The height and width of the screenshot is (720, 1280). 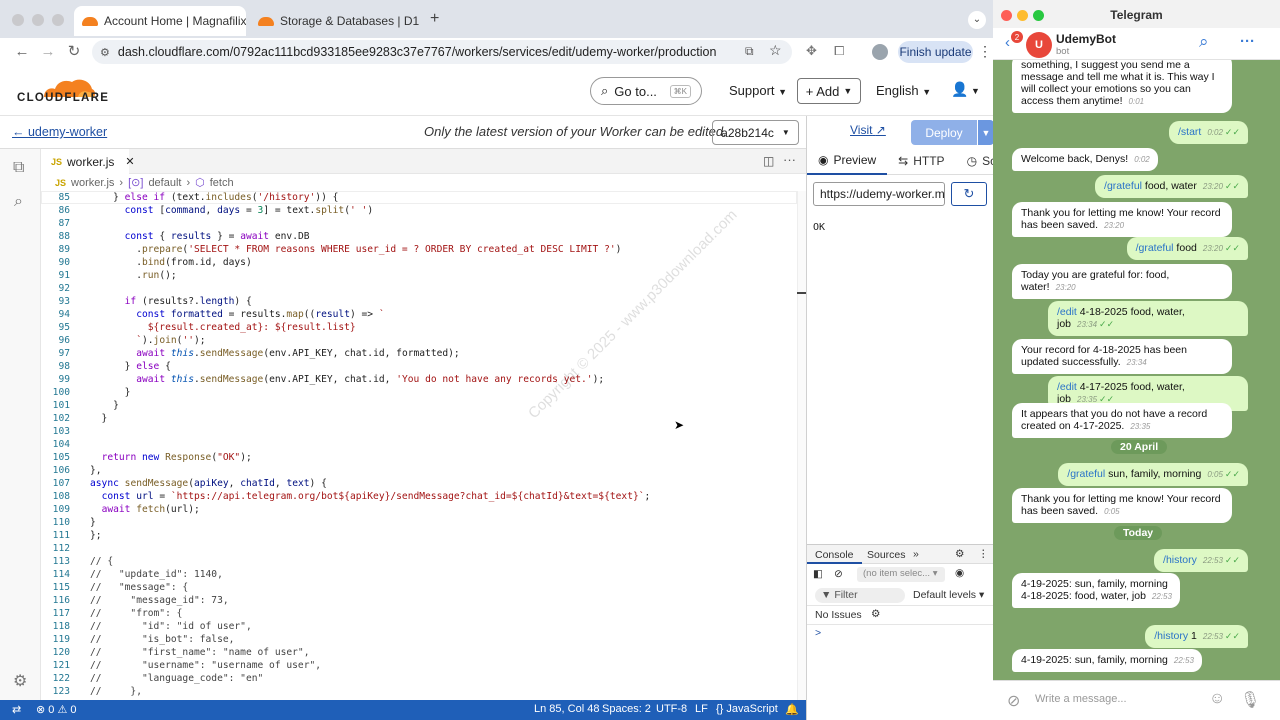 I want to click on browser-menu-icon: ⋮, so click(x=985, y=51).